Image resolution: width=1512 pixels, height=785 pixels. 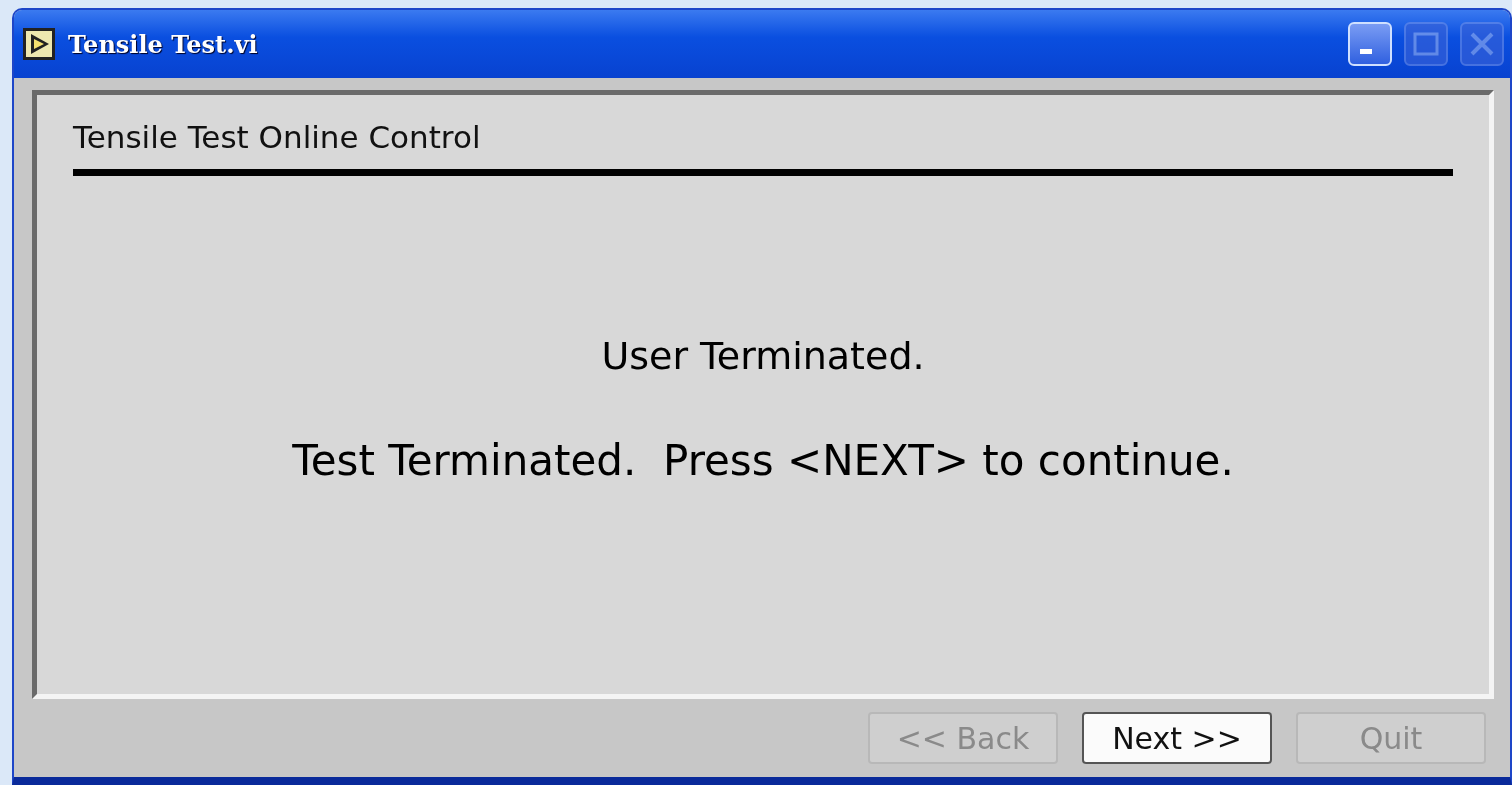 What do you see at coordinates (1366, 51) in the screenshot?
I see `minimize-icon` at bounding box center [1366, 51].